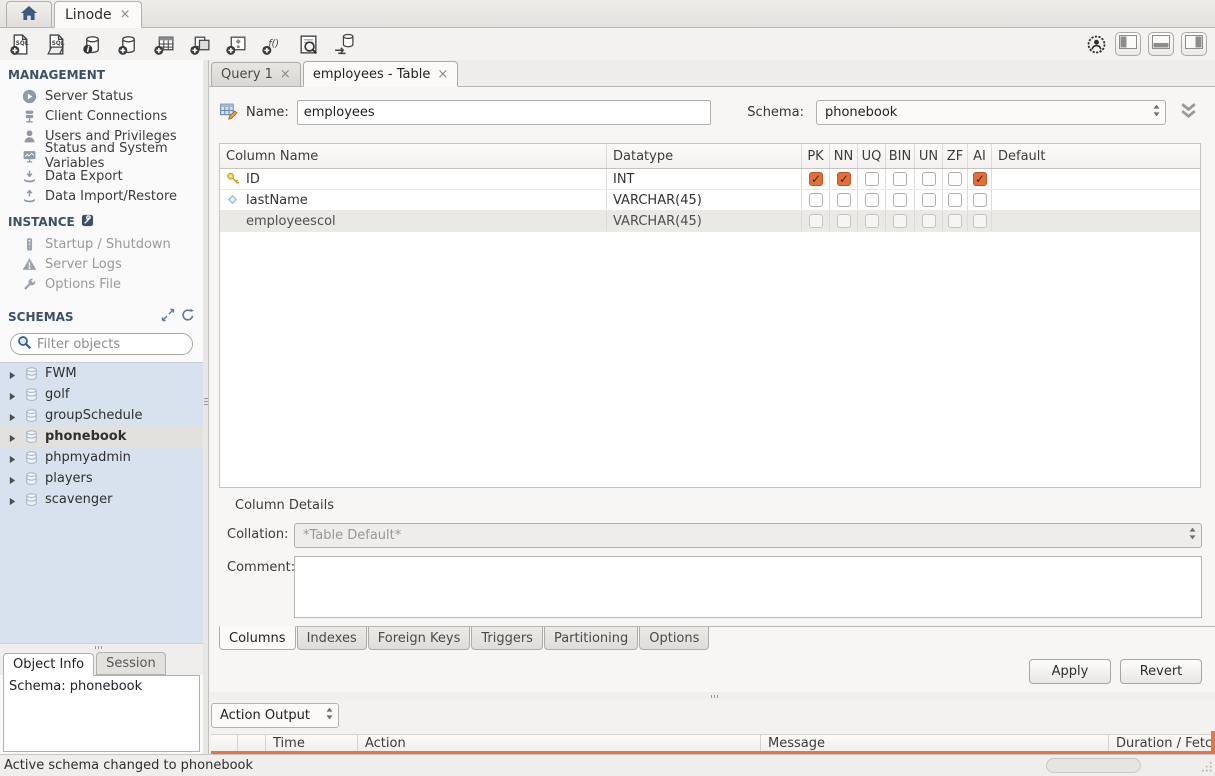  I want to click on checkbox-un-lastname, so click(928, 200).